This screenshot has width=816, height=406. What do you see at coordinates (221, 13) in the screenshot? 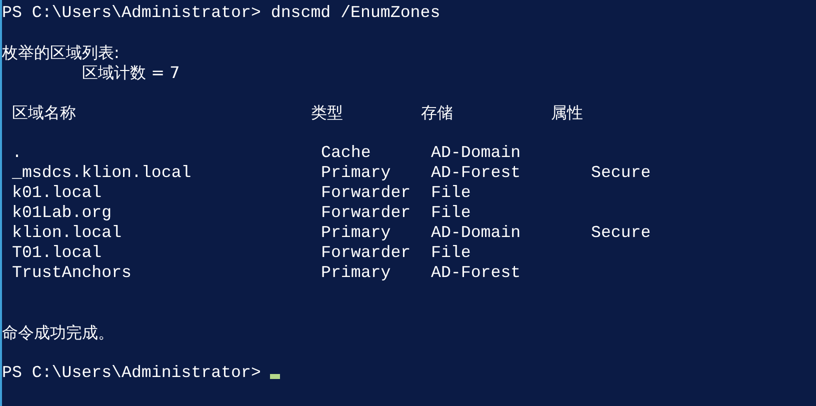
I see `command-line: PS C:\Users\Administrator> dnscmd /EnumZones` at bounding box center [221, 13].